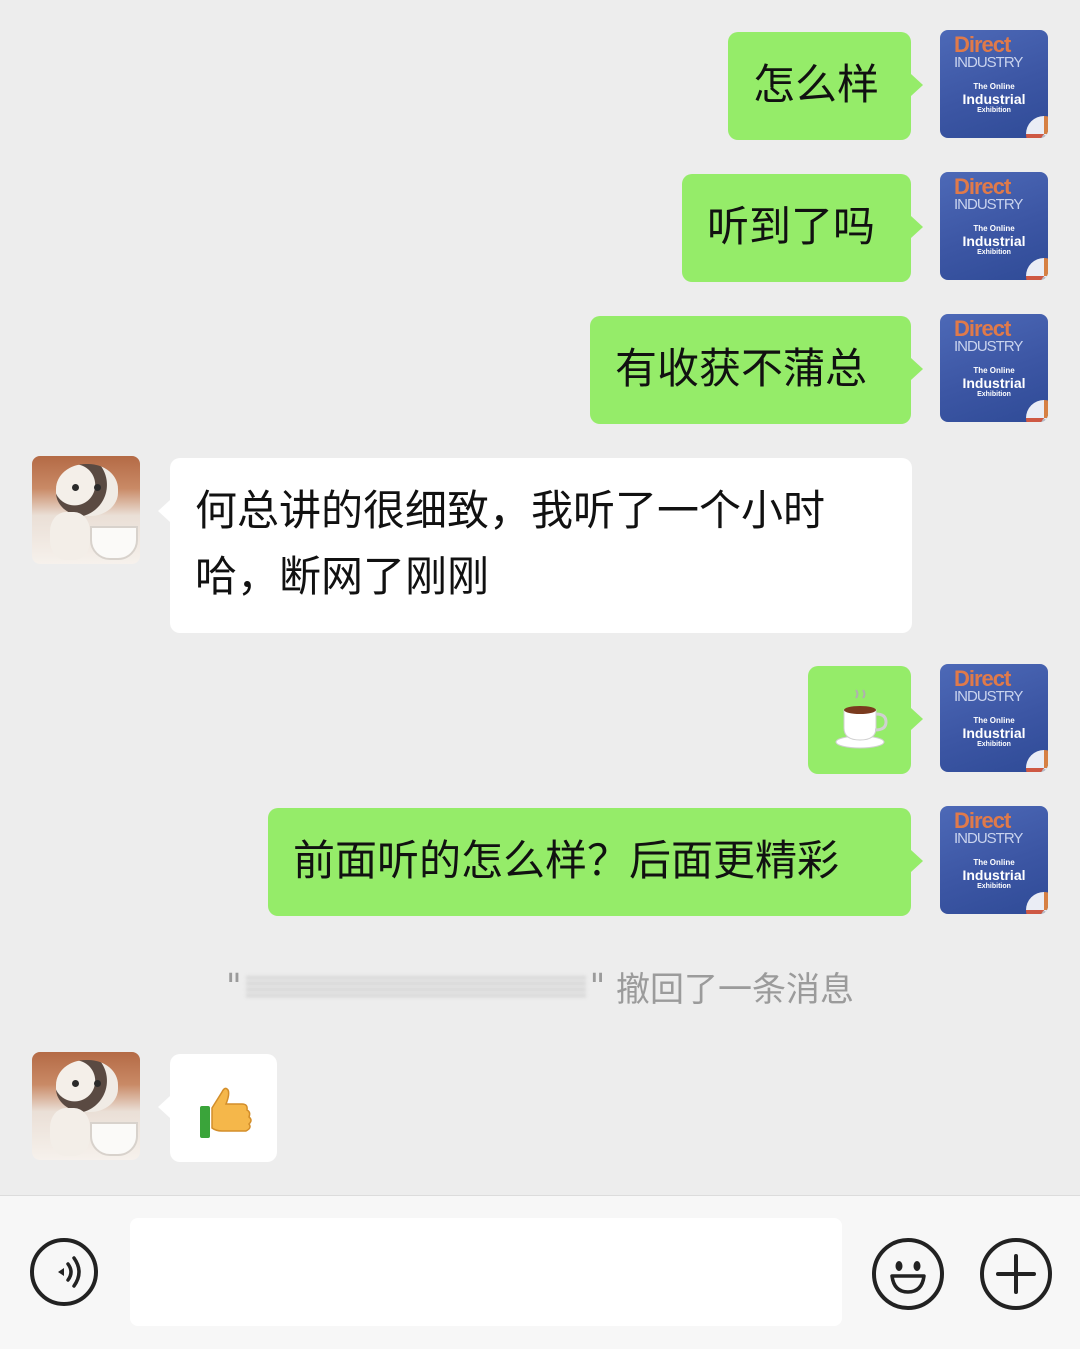 The image size is (1080, 1349). I want to click on recall-quote-open: ", so click(233, 986).